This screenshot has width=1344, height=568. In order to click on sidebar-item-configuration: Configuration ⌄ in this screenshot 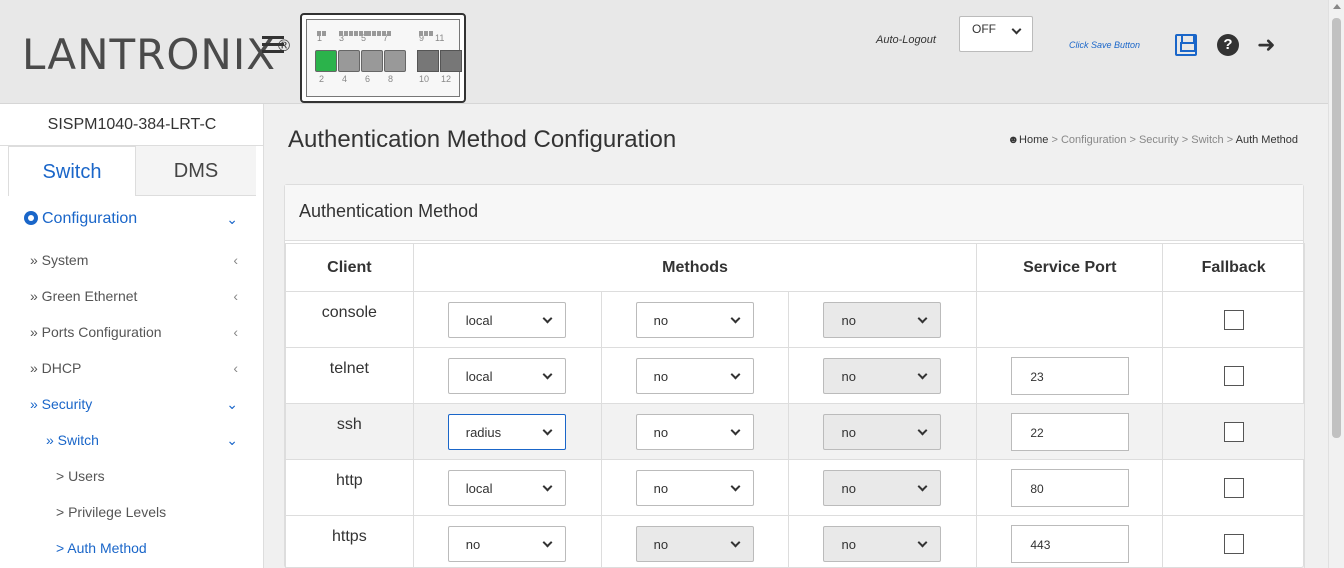, I will do `click(132, 219)`.